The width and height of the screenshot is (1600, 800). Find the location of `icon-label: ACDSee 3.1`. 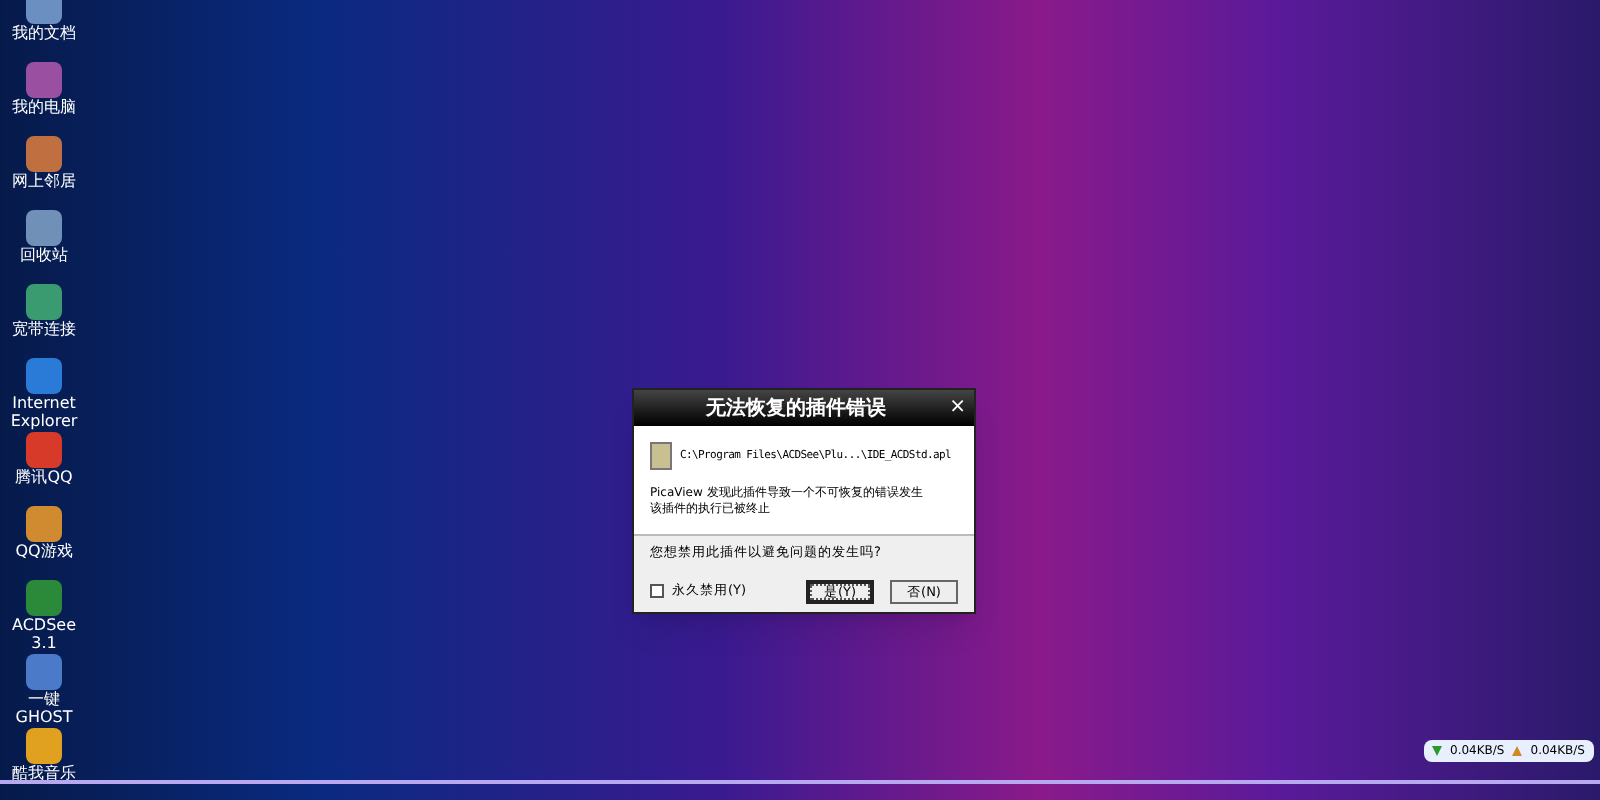

icon-label: ACDSee 3.1 is located at coordinates (44, 634).